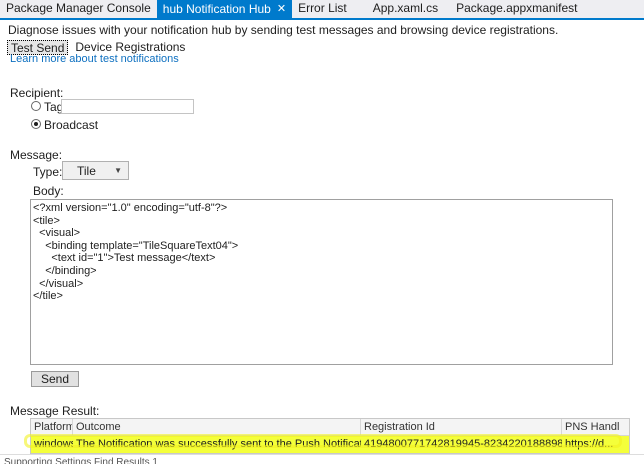 The width and height of the screenshot is (644, 464). Describe the element at coordinates (36, 155) in the screenshot. I see `message-label: Message:` at that location.